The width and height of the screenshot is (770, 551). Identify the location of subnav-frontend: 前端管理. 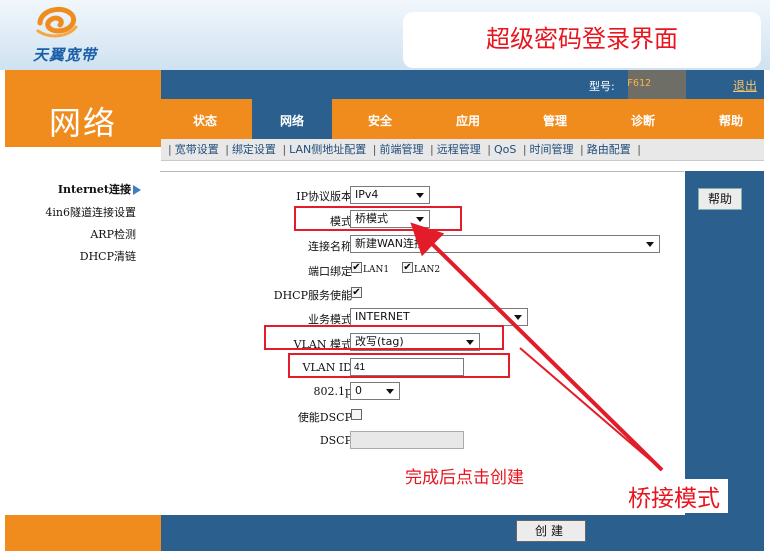
(402, 149).